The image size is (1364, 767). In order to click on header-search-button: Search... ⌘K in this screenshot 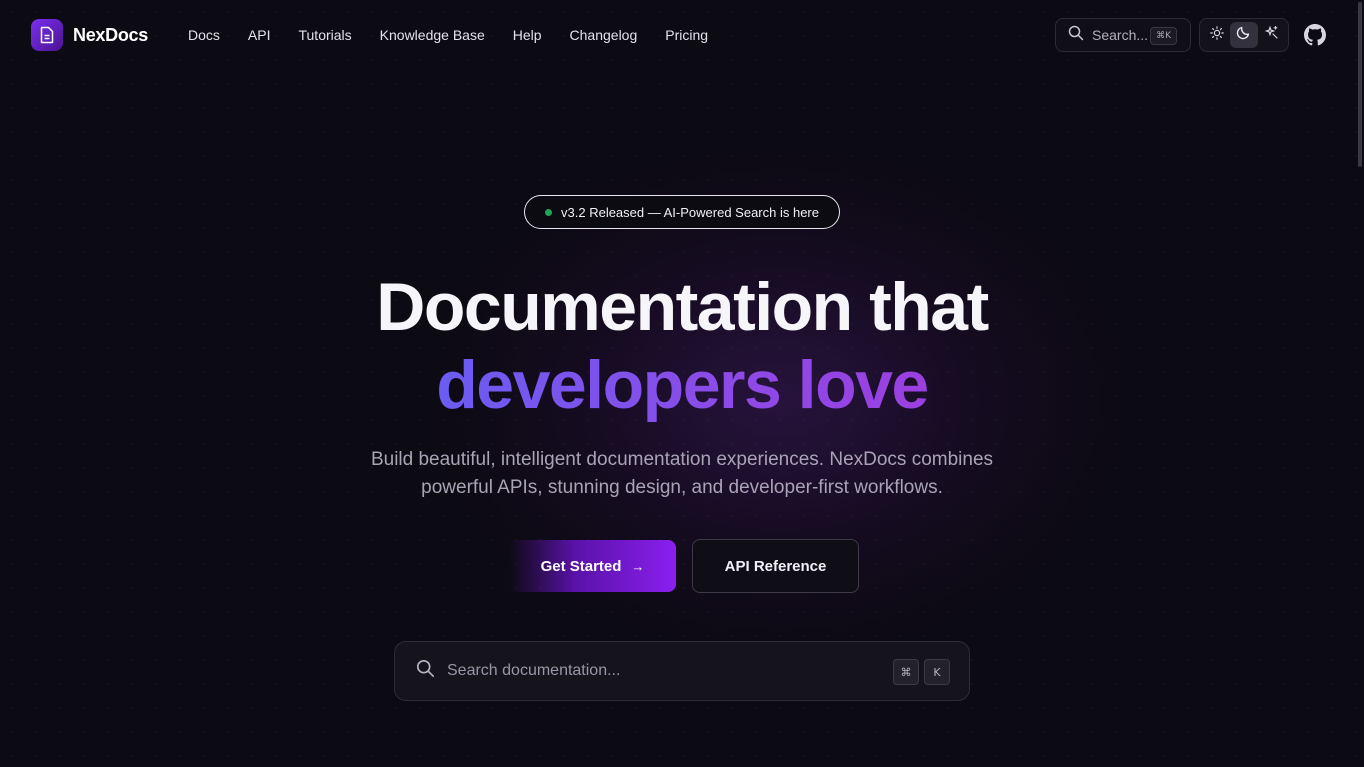, I will do `click(1123, 35)`.